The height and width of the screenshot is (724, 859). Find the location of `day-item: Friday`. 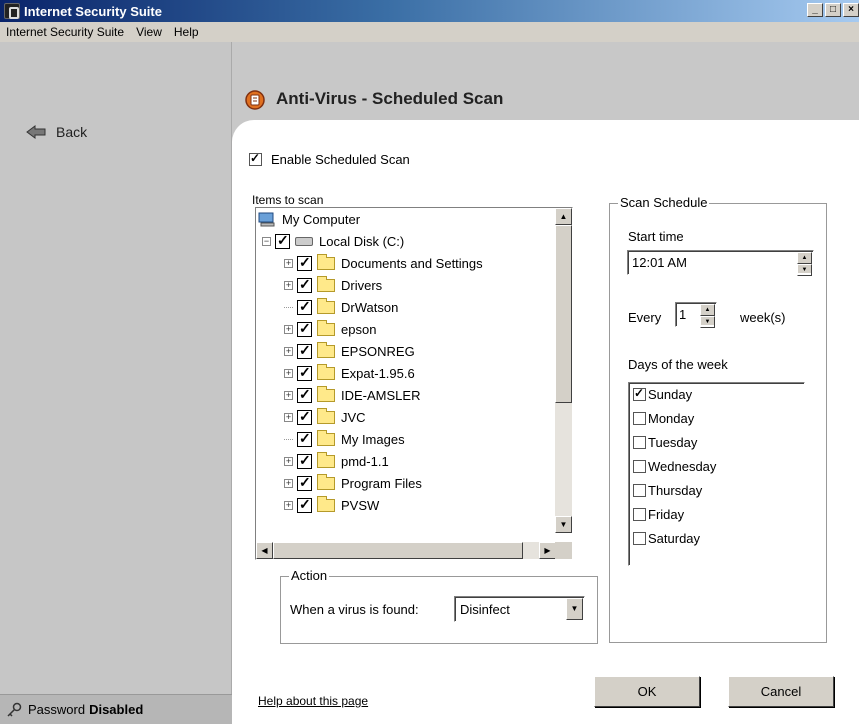

day-item: Friday is located at coordinates (658, 514).